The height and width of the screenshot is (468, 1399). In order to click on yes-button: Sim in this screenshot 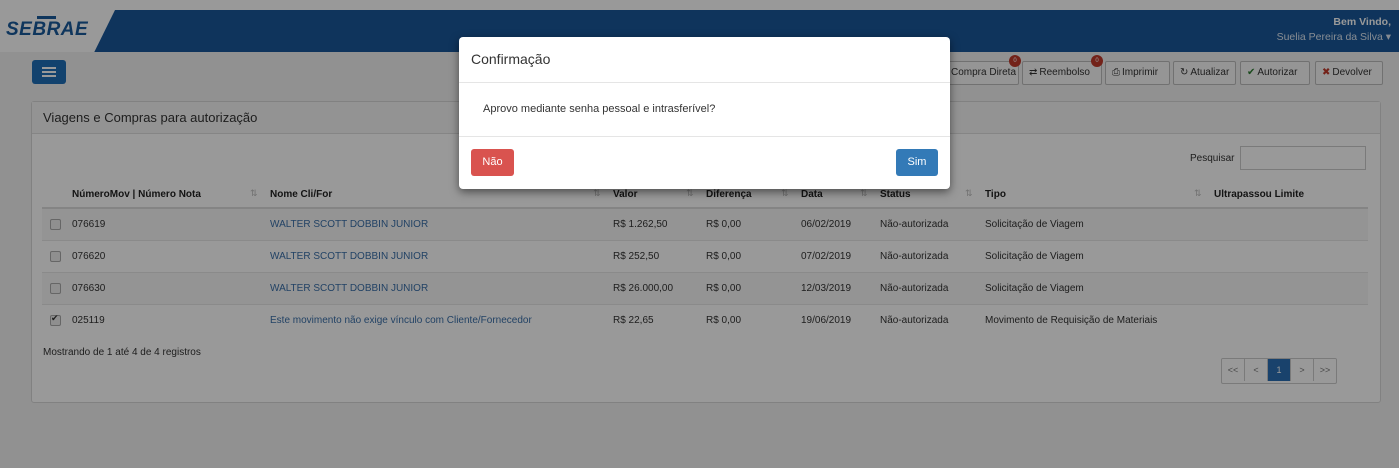, I will do `click(917, 162)`.